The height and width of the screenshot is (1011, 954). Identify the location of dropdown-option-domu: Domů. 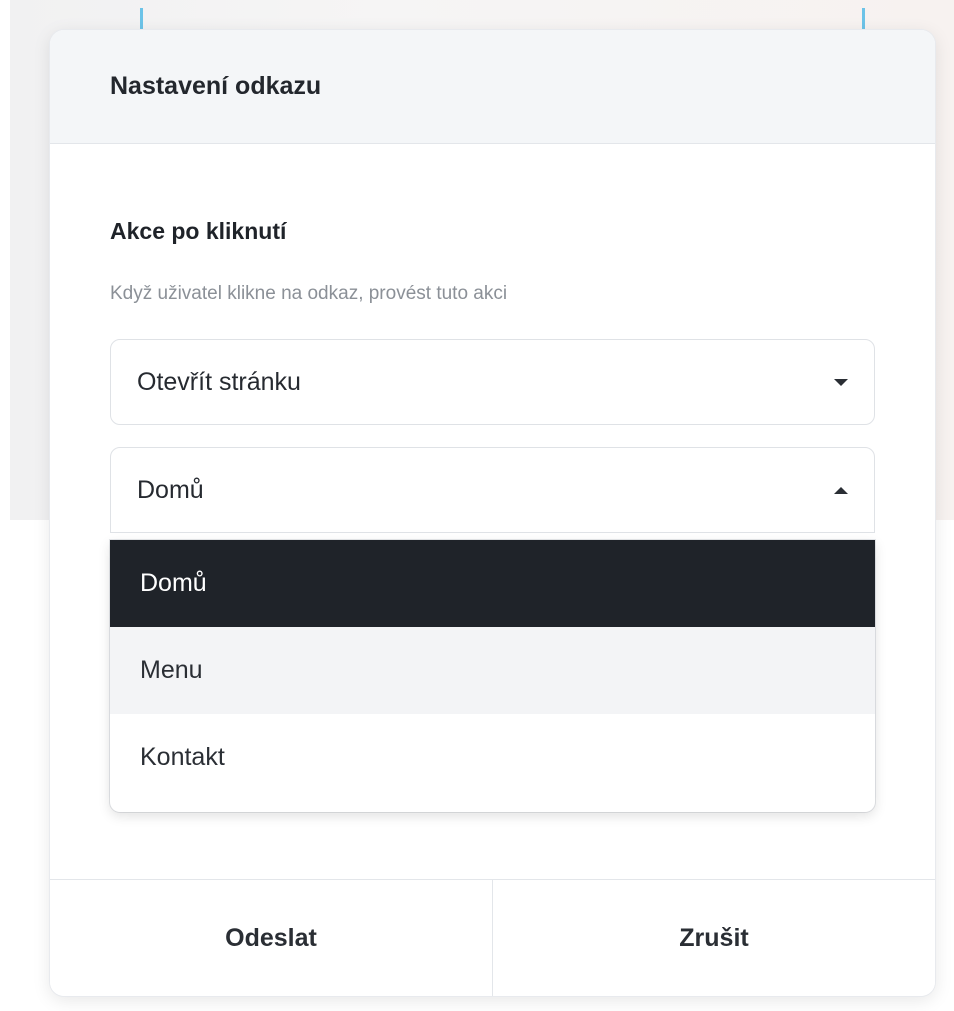
(492, 583).